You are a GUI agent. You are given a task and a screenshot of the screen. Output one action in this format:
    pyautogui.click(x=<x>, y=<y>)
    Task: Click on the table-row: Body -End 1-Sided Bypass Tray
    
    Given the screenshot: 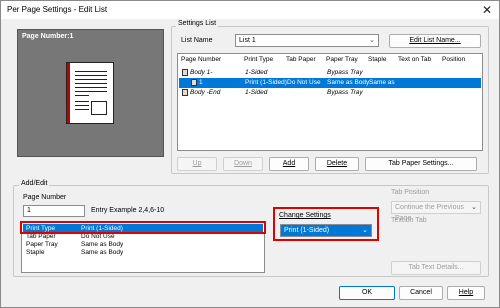 What is the action you would take?
    pyautogui.click(x=330, y=93)
    